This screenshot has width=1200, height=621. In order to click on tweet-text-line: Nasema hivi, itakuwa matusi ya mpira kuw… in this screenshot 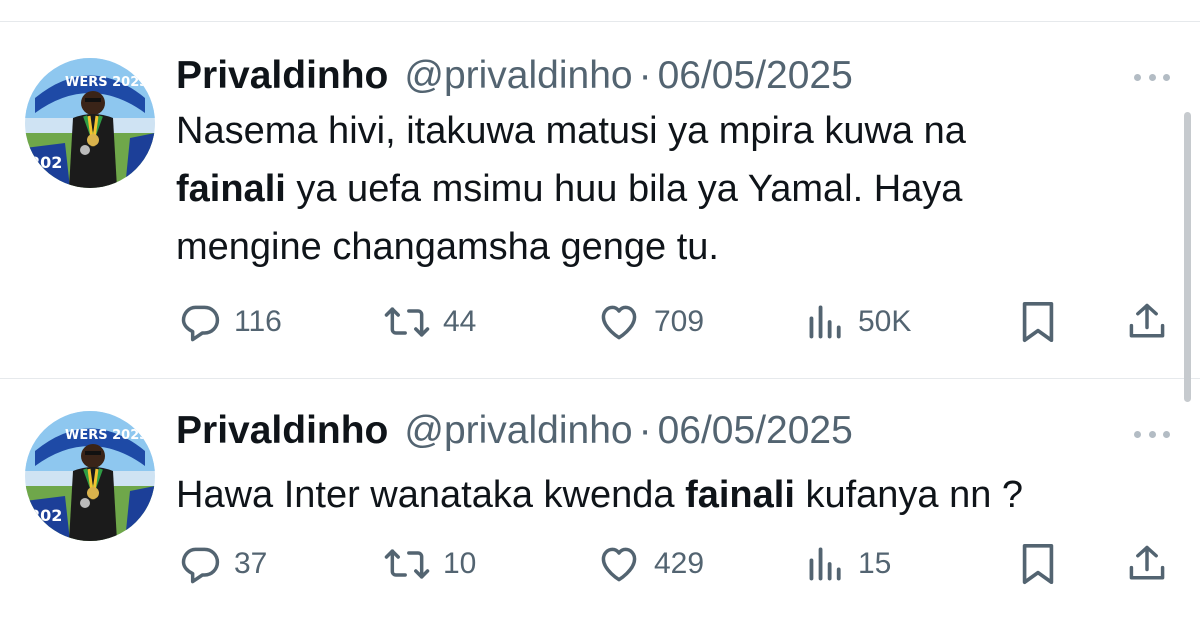, I will do `click(571, 131)`.